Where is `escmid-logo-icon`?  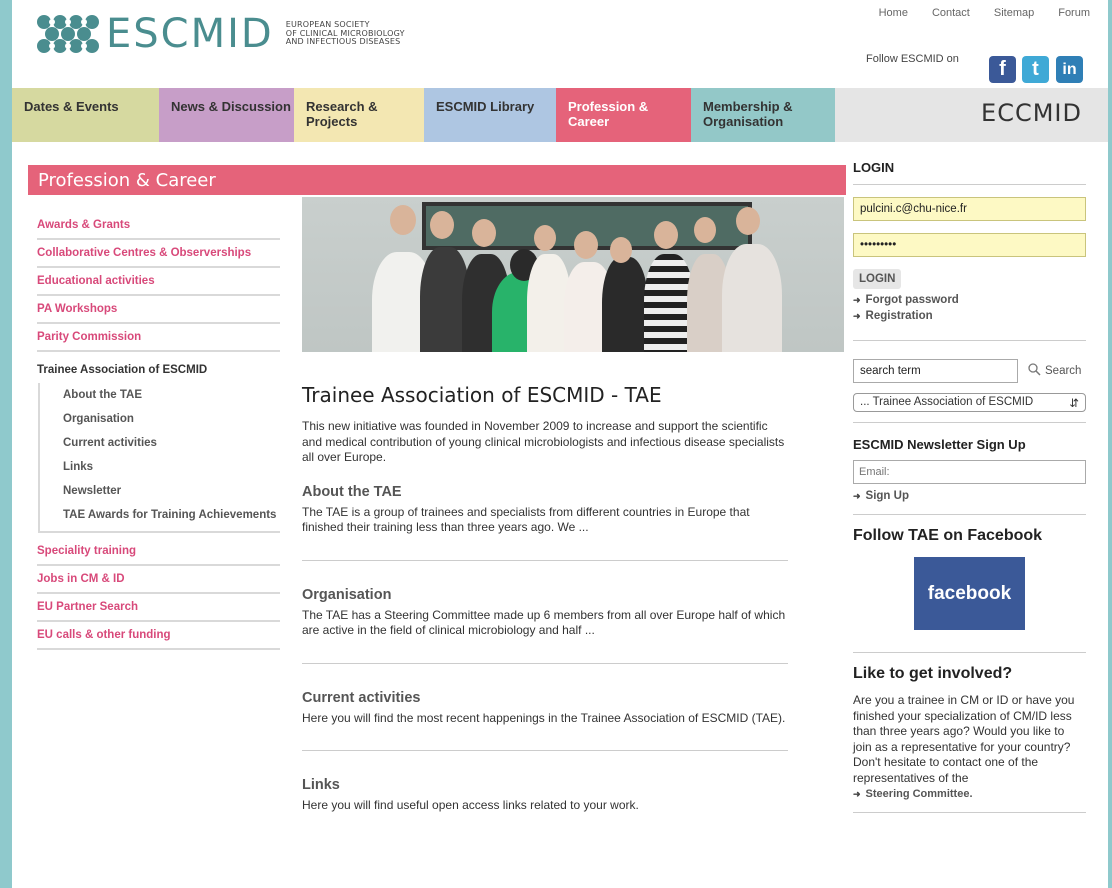 escmid-logo-icon is located at coordinates (68, 34).